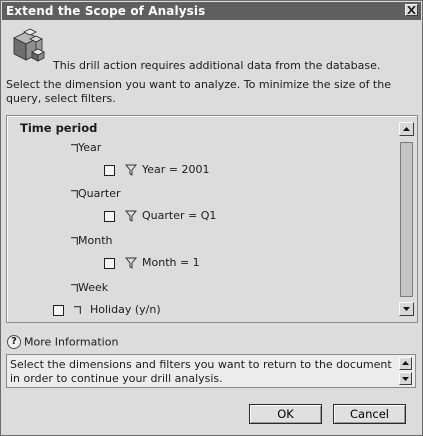 This screenshot has height=436, width=423. I want to click on tree-item-label: Quarter, so click(99, 193).